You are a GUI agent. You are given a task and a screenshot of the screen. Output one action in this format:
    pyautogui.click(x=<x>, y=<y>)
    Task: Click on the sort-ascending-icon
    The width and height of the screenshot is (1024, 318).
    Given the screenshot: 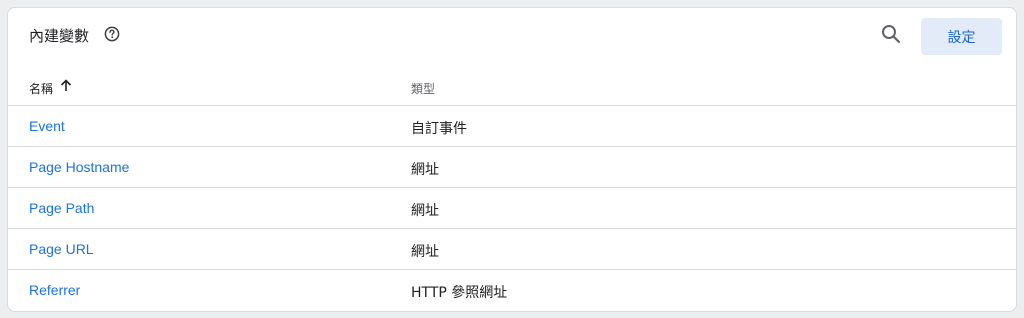 What is the action you would take?
    pyautogui.click(x=66, y=85)
    